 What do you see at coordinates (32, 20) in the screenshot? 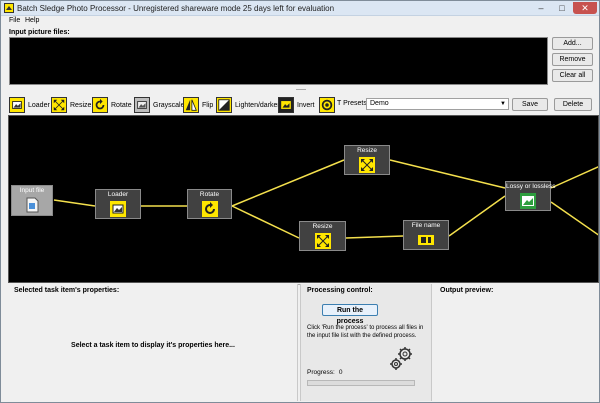
I see `menu-help: Help` at bounding box center [32, 20].